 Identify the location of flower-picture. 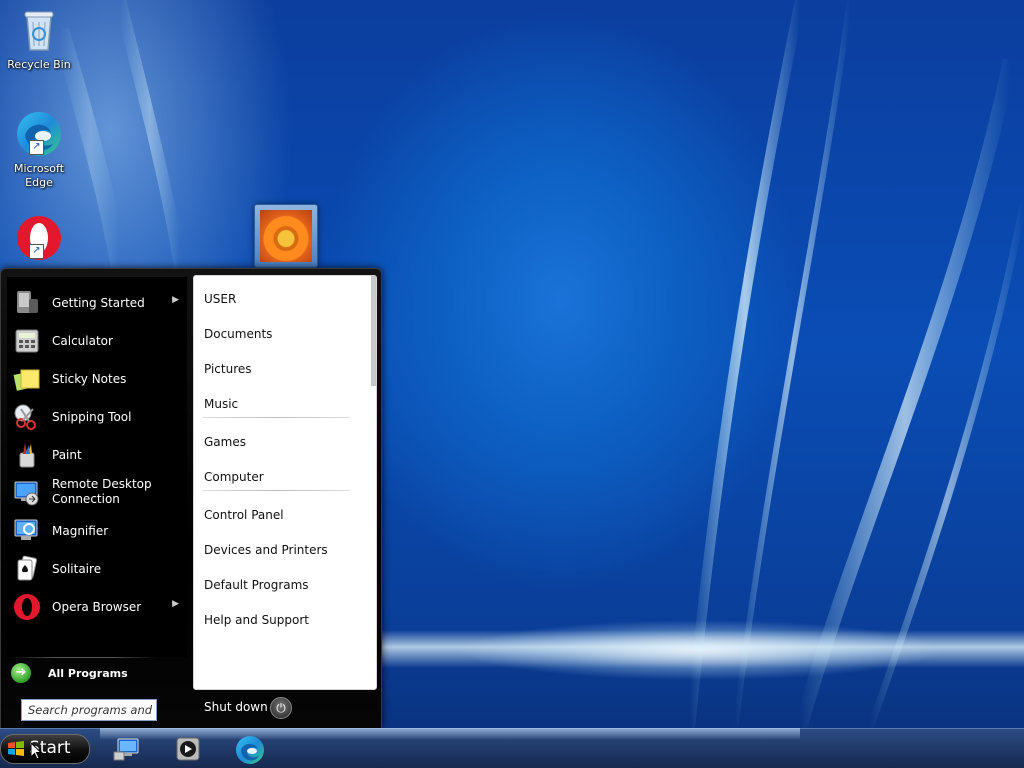
(286, 236).